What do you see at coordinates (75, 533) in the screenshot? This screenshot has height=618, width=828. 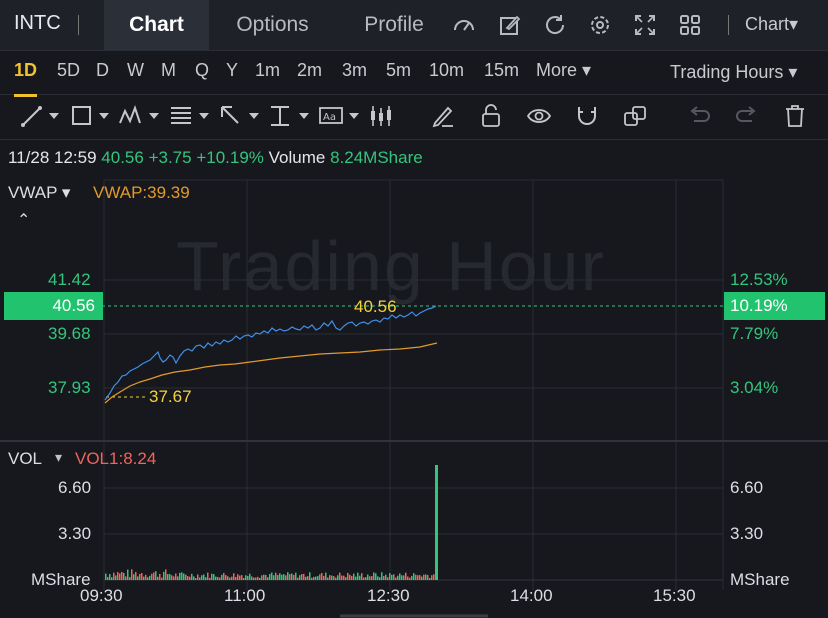 I see `volume-tick: 3.30` at bounding box center [75, 533].